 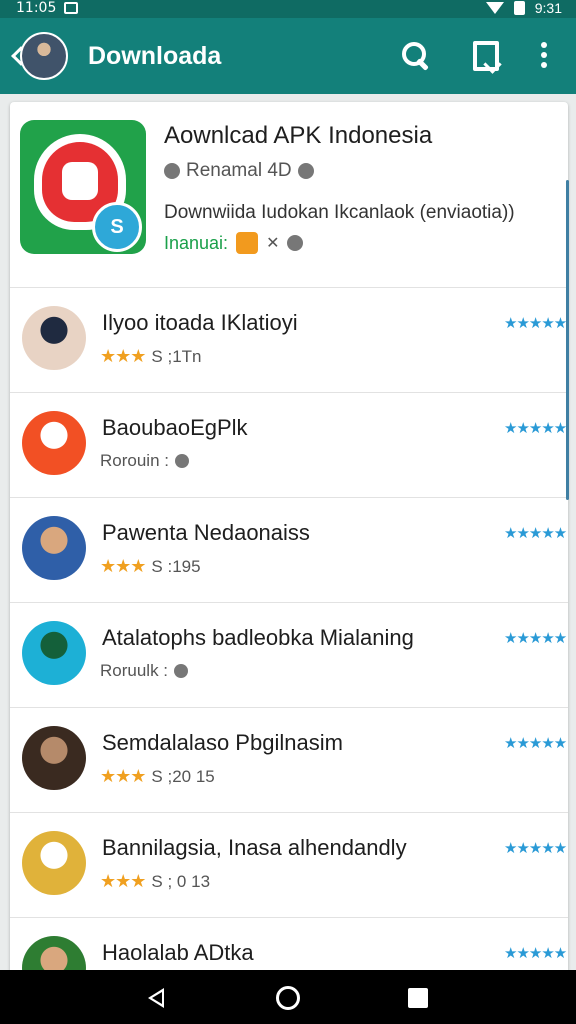 What do you see at coordinates (298, 135) in the screenshot?
I see `featured-app-title: Aownlcad APK Indonesia` at bounding box center [298, 135].